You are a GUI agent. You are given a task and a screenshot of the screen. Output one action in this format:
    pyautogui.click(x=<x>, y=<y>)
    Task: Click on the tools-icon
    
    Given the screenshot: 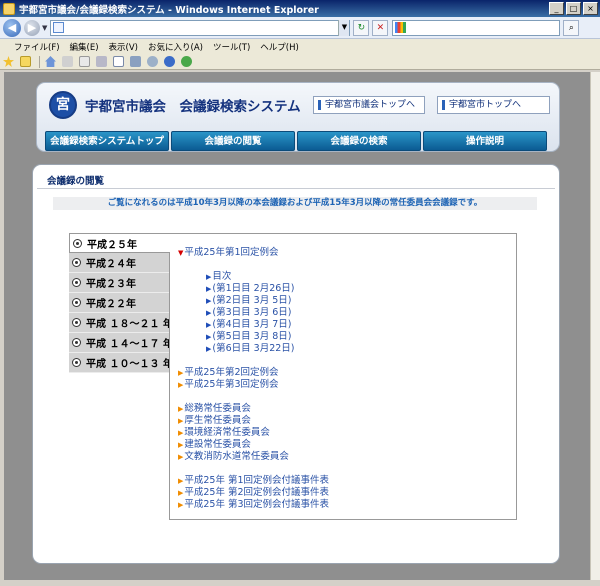 What is the action you would take?
    pyautogui.click(x=135, y=61)
    